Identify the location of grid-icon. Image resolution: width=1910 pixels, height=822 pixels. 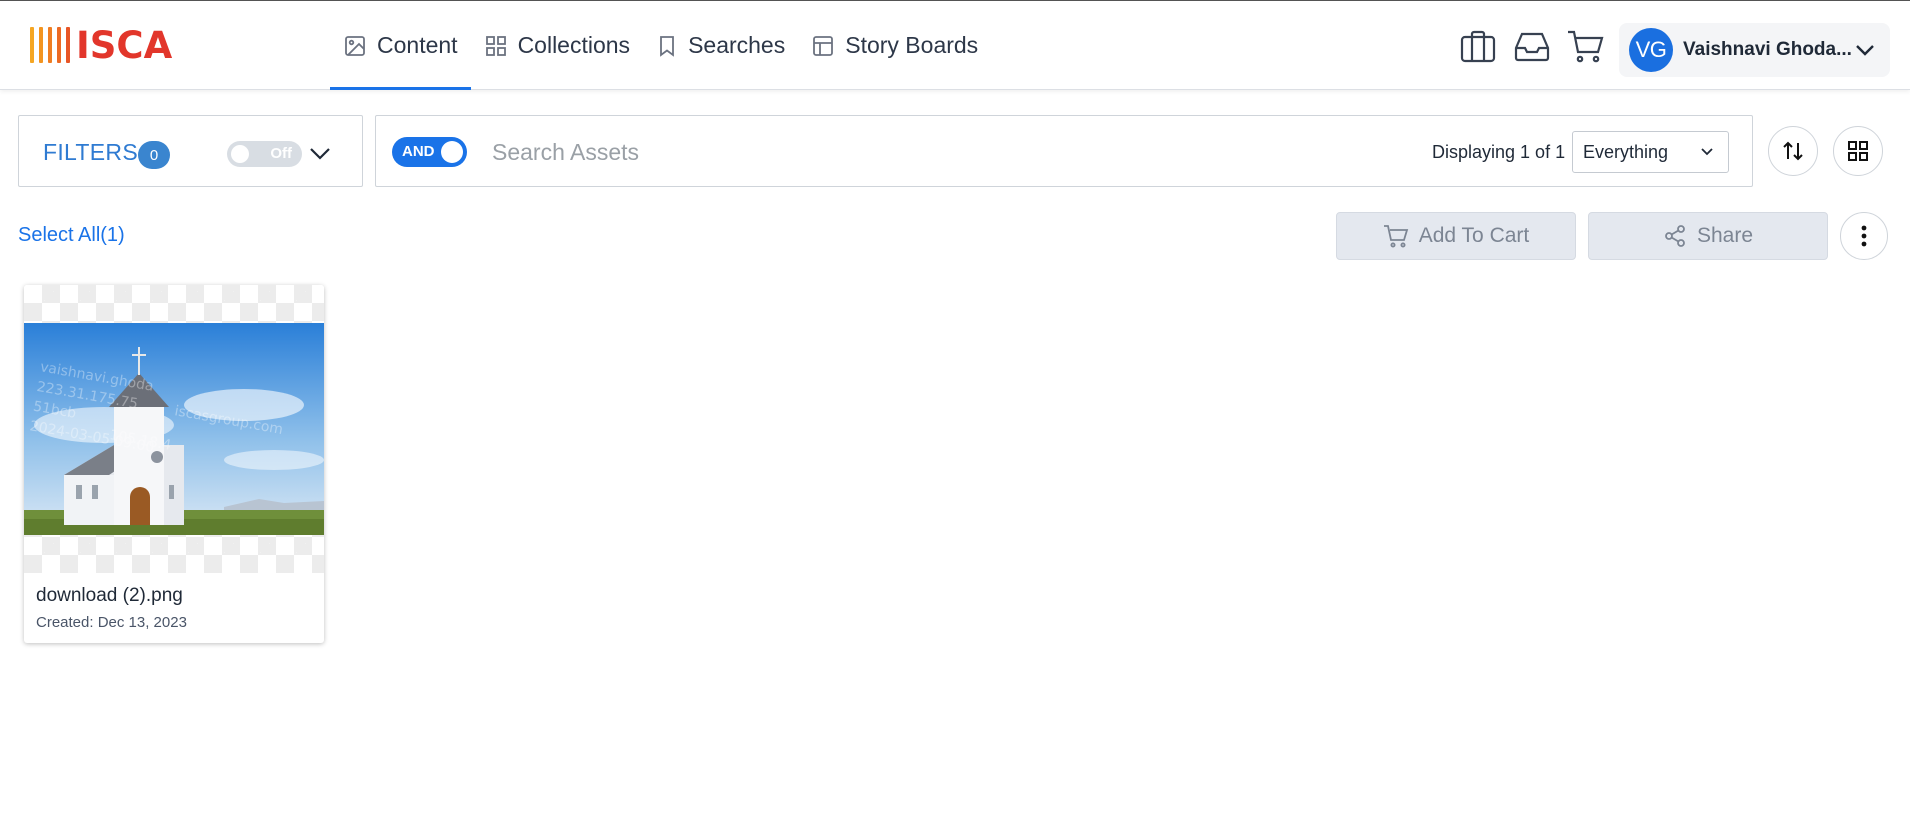
(495, 45).